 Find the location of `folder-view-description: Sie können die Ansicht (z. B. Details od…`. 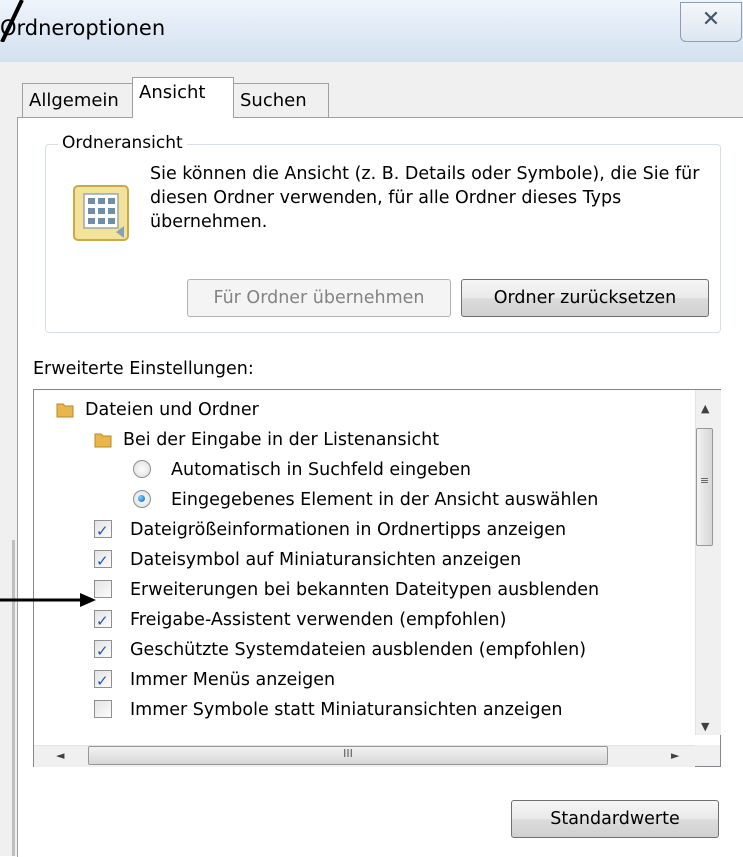

folder-view-description: Sie können die Ansicht (z. B. Details od… is located at coordinates (425, 198).